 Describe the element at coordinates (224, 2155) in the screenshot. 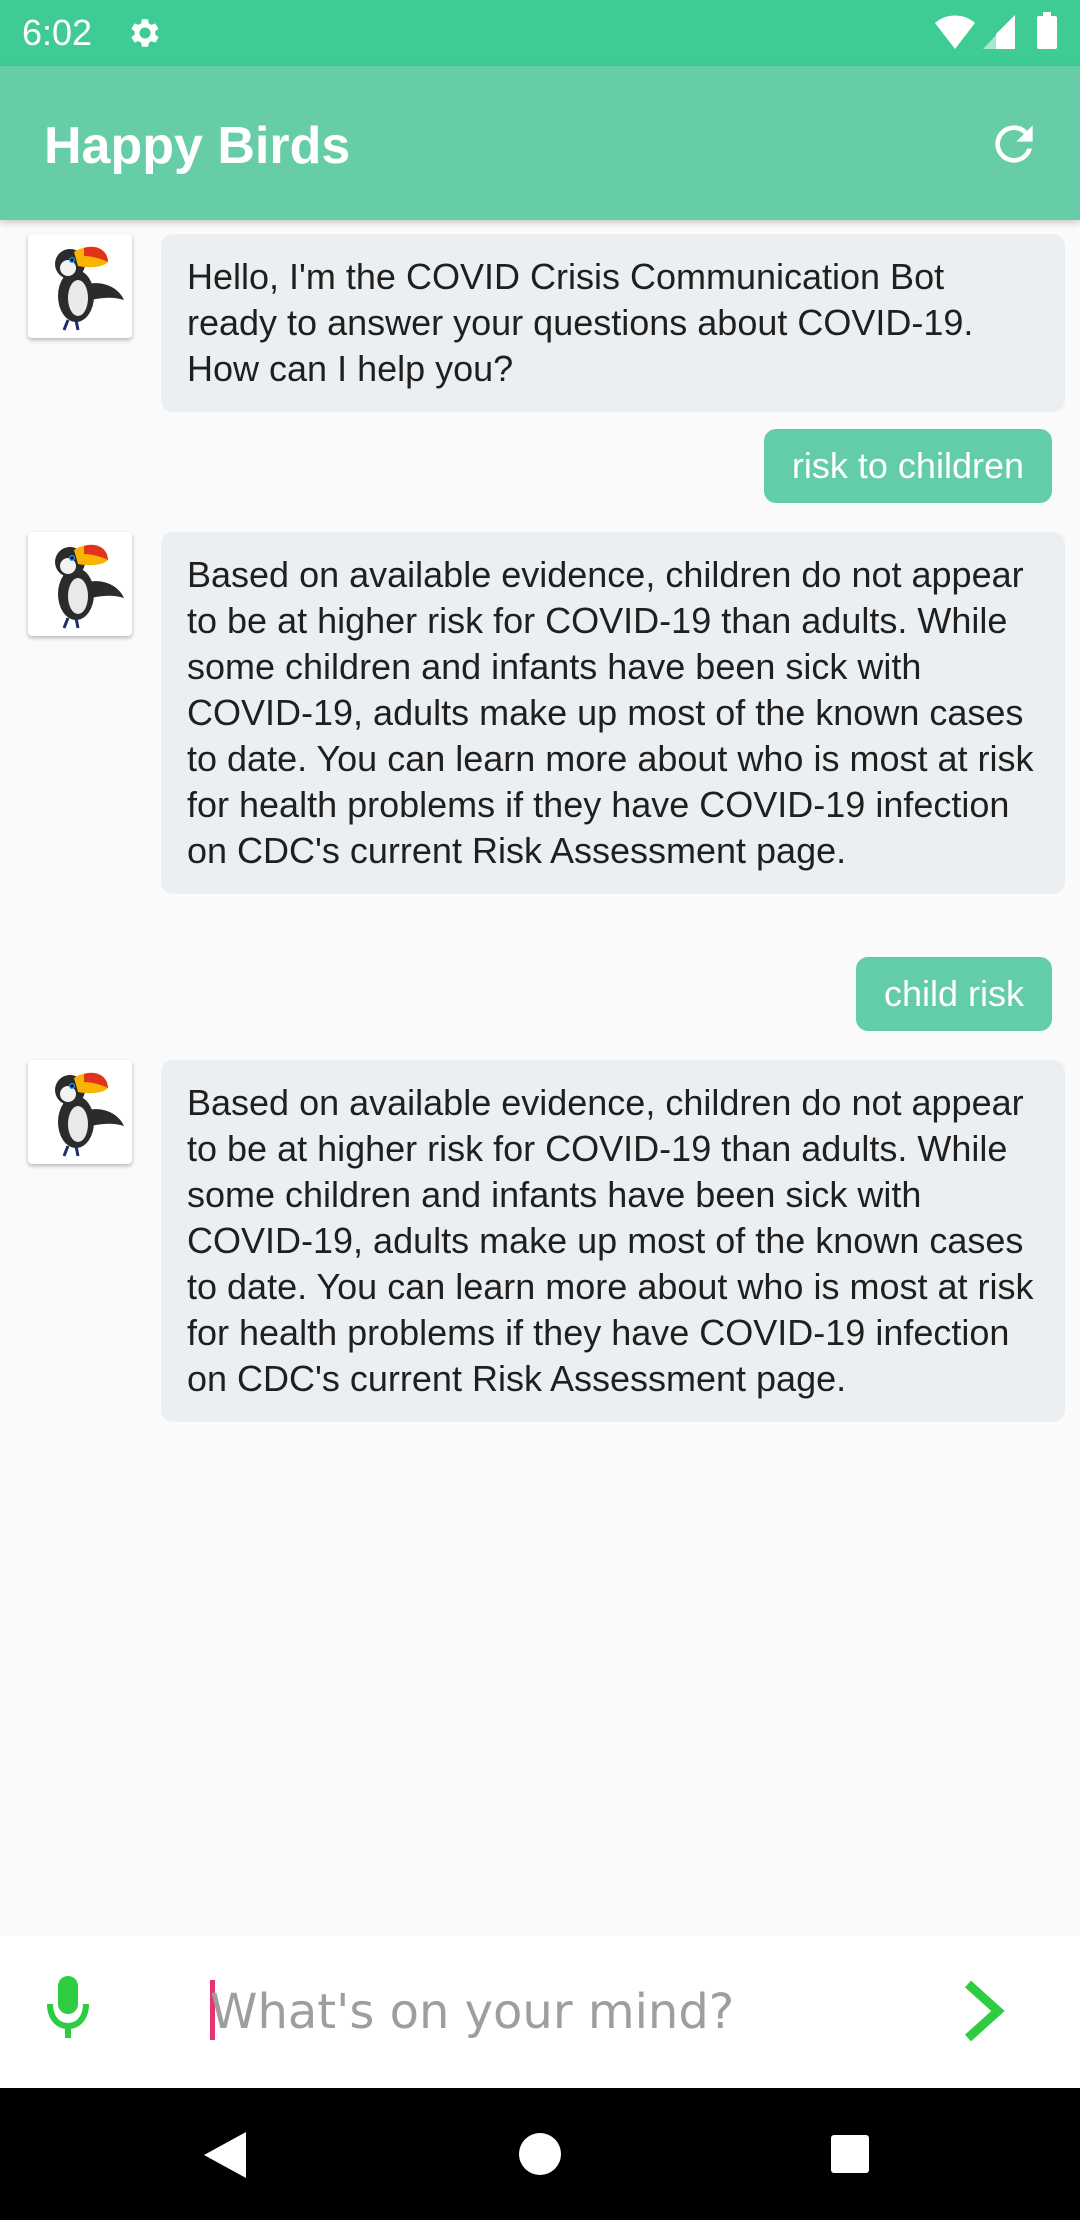

I see `back-triangle-icon` at that location.